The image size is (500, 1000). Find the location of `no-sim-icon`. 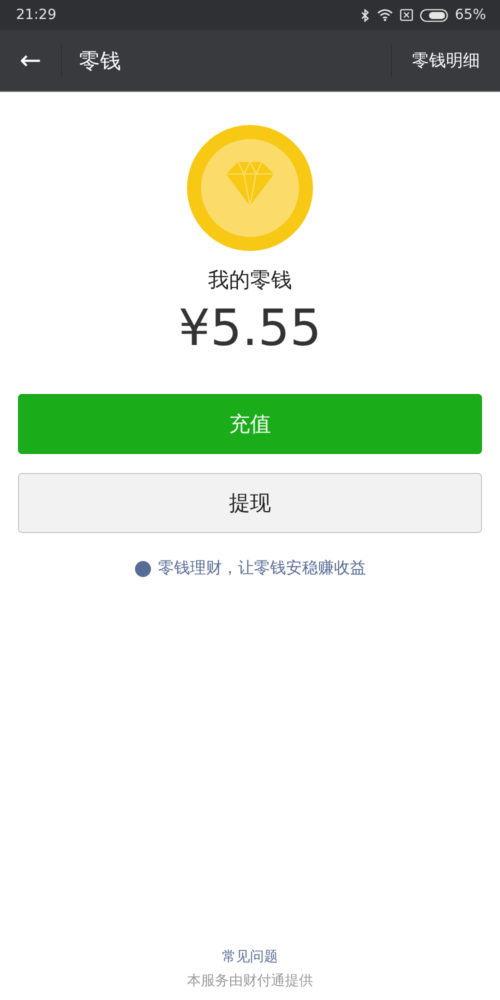

no-sim-icon is located at coordinates (406, 15).